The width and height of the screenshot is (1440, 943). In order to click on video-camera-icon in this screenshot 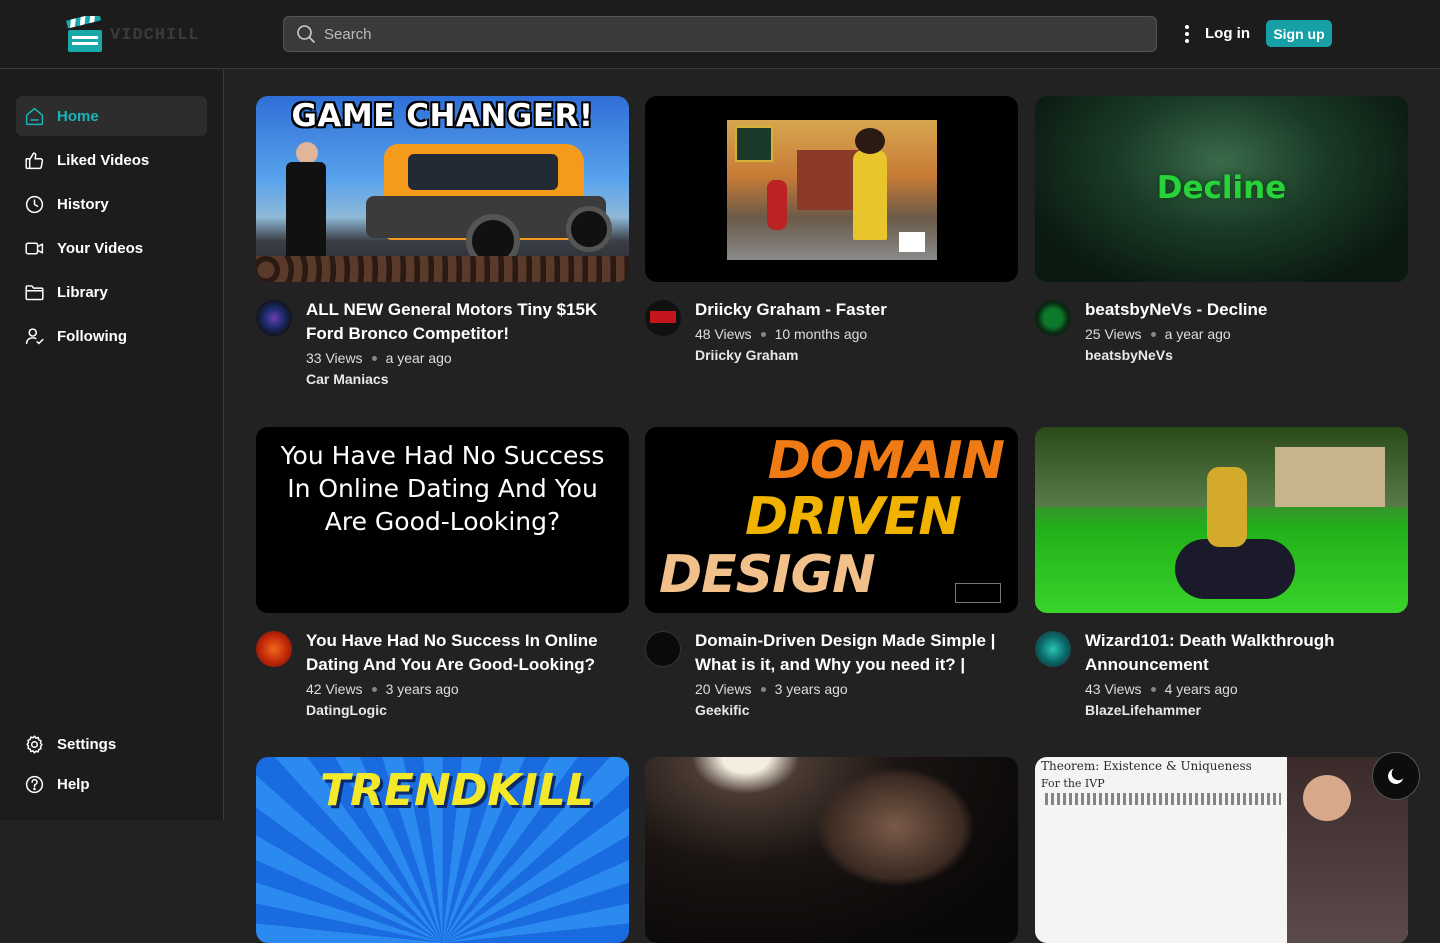, I will do `click(34, 248)`.